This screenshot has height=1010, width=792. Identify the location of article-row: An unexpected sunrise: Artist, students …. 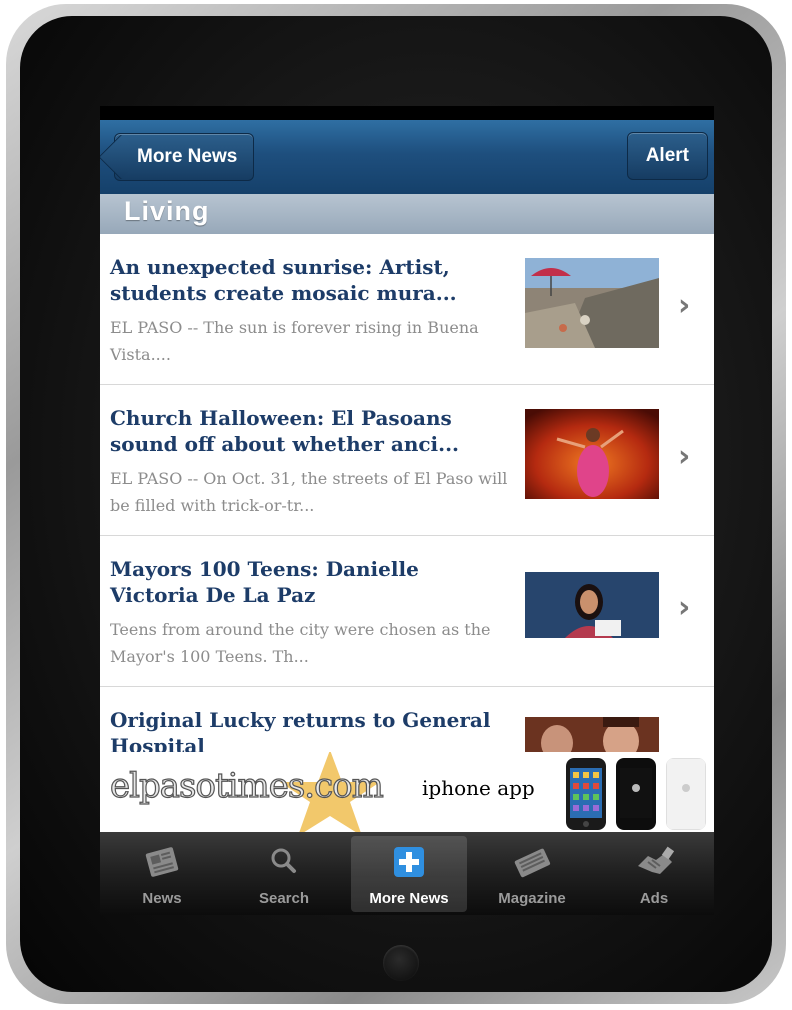
(407, 309).